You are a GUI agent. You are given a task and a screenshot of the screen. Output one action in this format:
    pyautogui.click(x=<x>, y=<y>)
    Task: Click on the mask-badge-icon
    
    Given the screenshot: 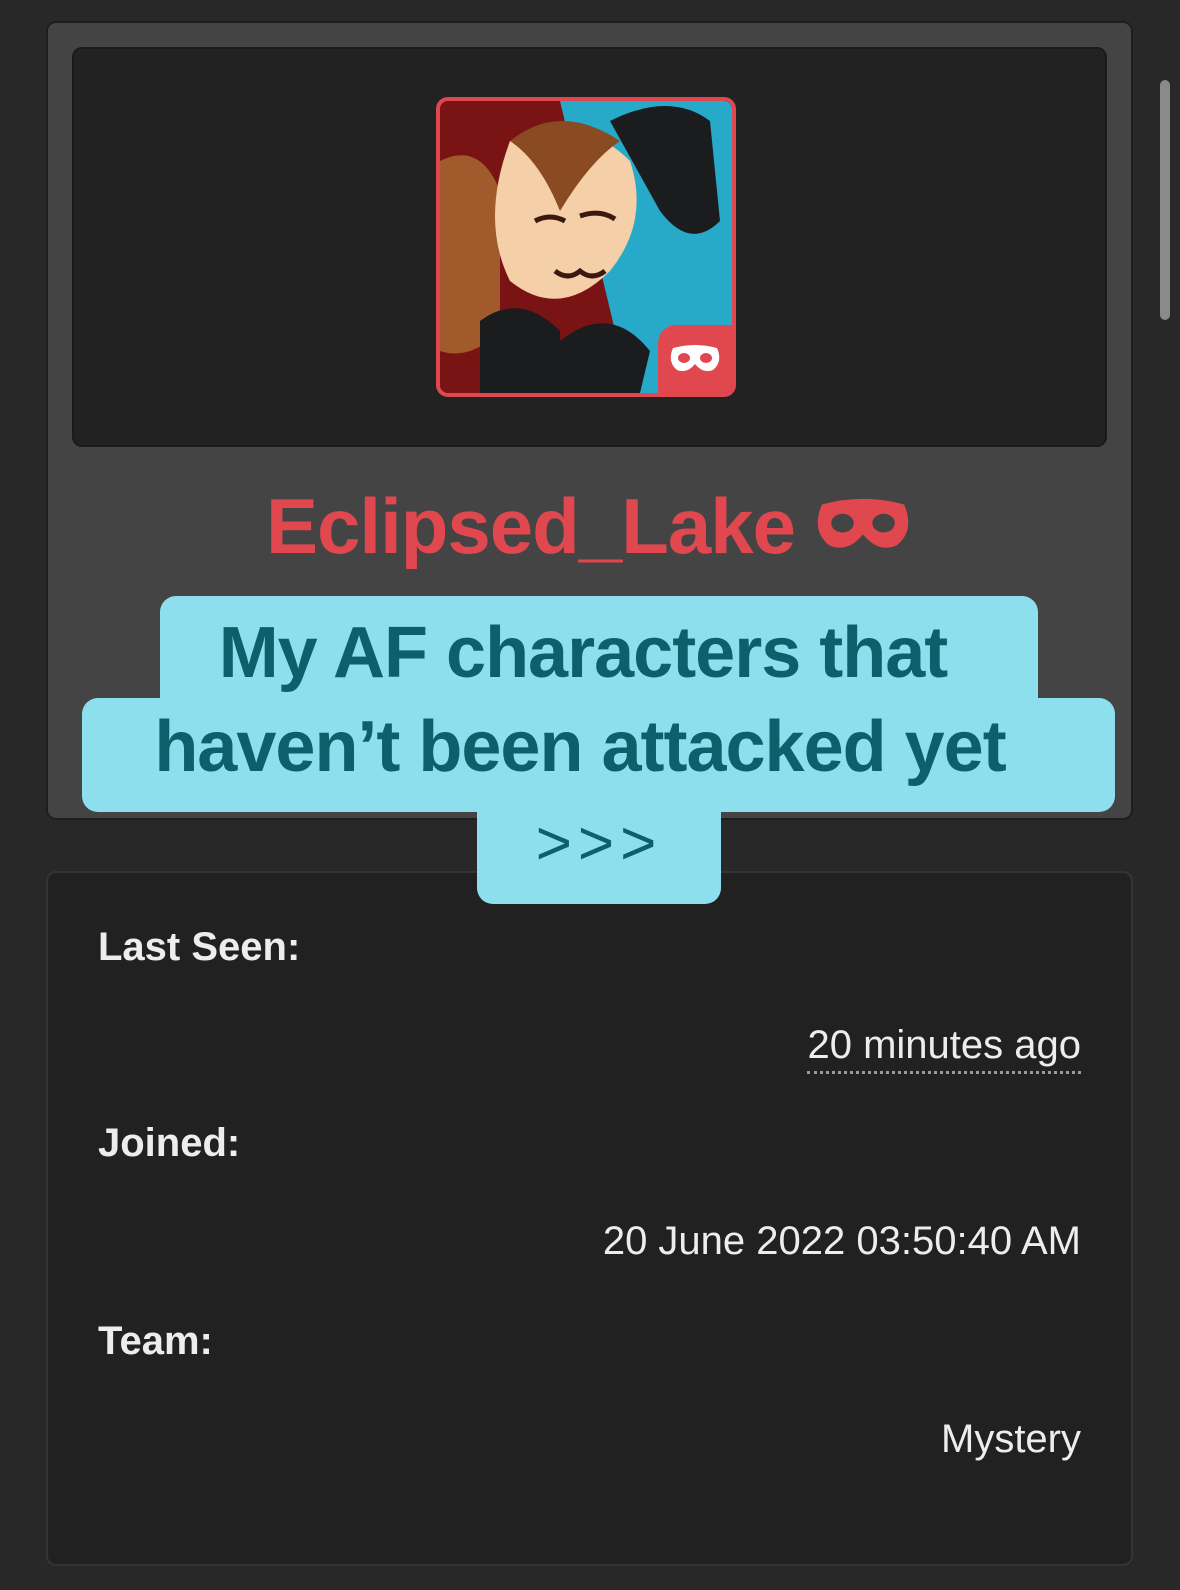 What is the action you would take?
    pyautogui.click(x=695, y=359)
    